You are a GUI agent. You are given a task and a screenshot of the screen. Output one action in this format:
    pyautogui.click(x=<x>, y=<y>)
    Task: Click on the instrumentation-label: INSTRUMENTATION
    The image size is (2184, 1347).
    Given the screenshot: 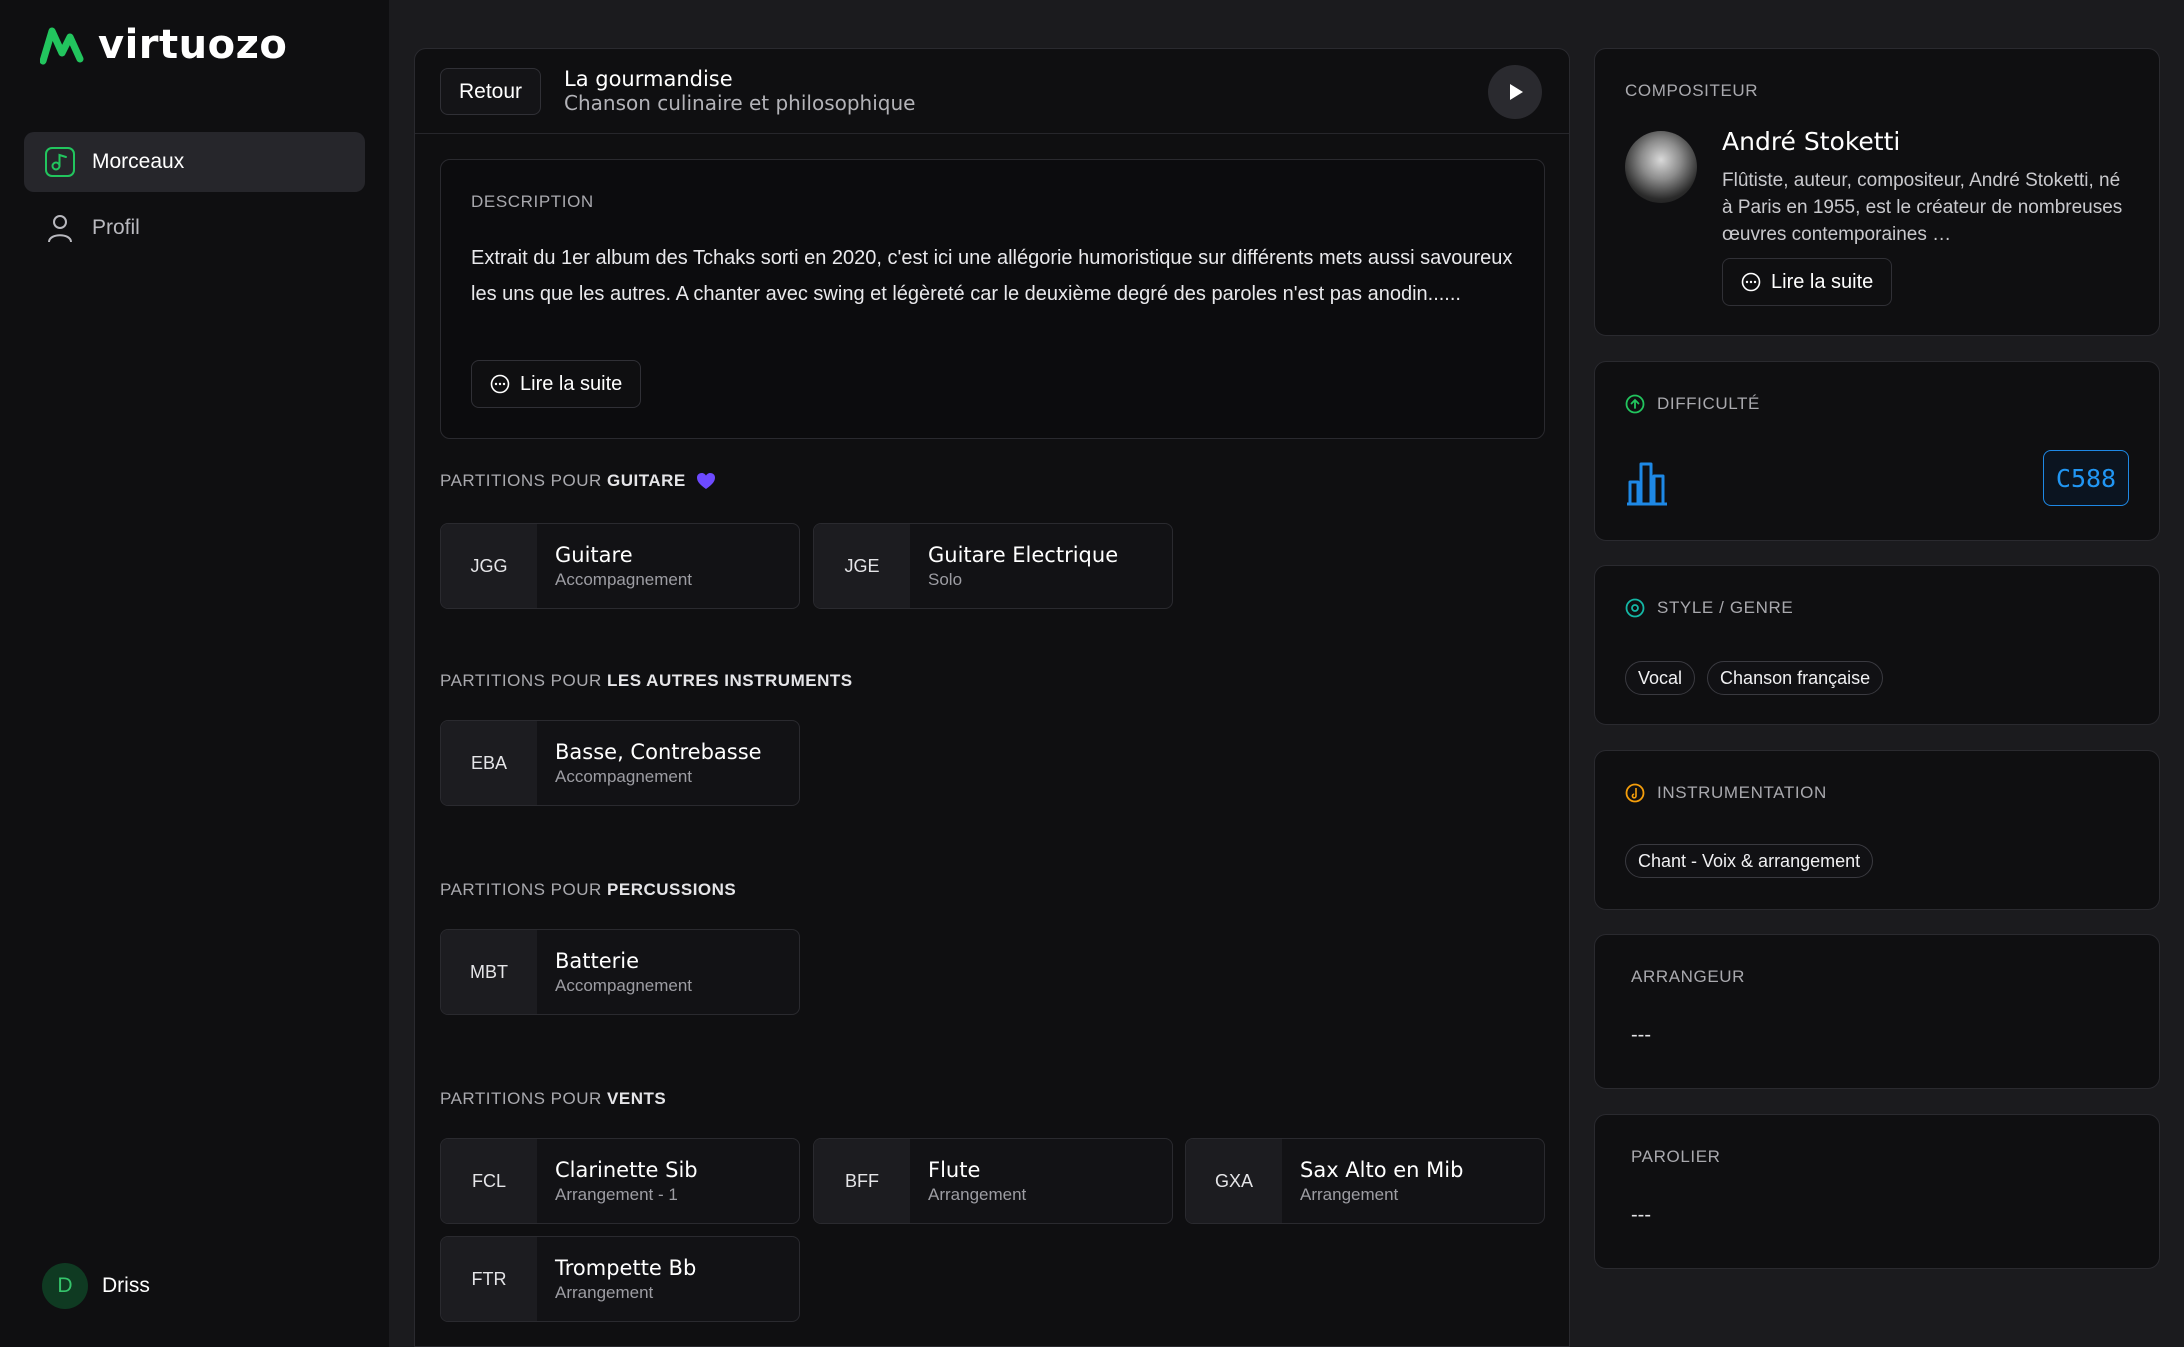 What is the action you would take?
    pyautogui.click(x=1726, y=793)
    